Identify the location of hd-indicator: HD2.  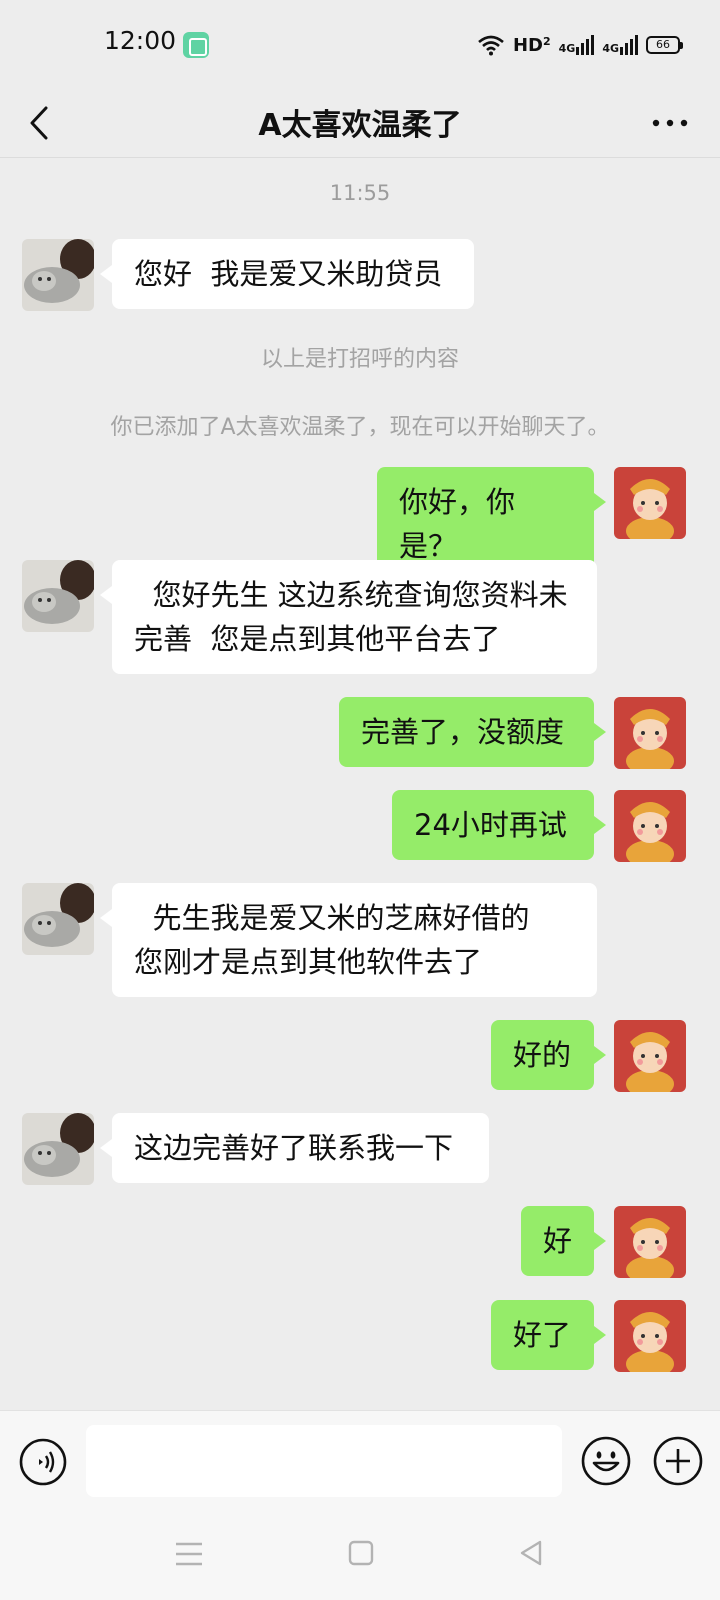
(531, 45).